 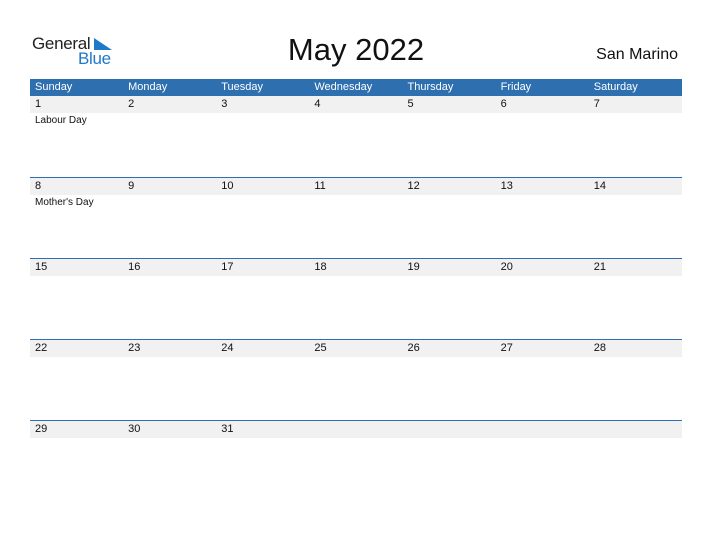 I want to click on day-number: 30, so click(x=134, y=429).